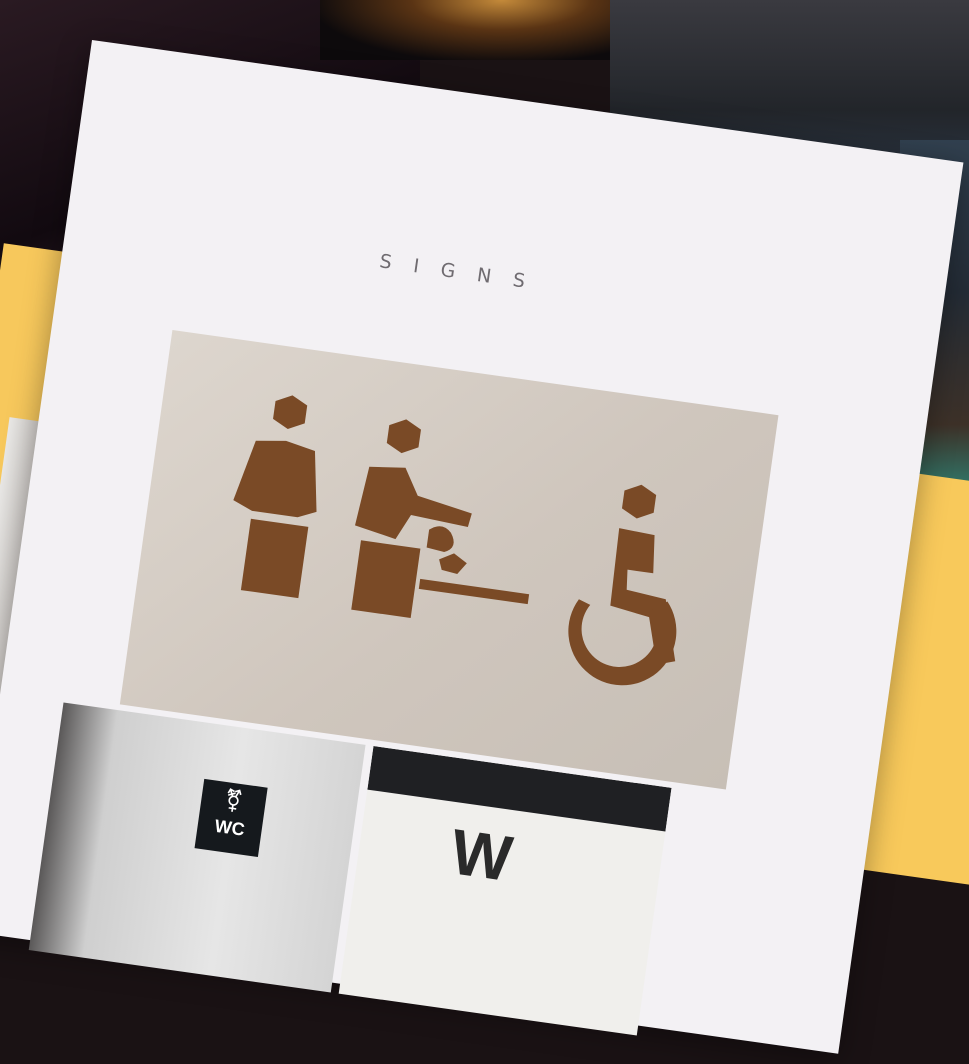  What do you see at coordinates (463, 273) in the screenshot?
I see `card-title: SIGNS` at bounding box center [463, 273].